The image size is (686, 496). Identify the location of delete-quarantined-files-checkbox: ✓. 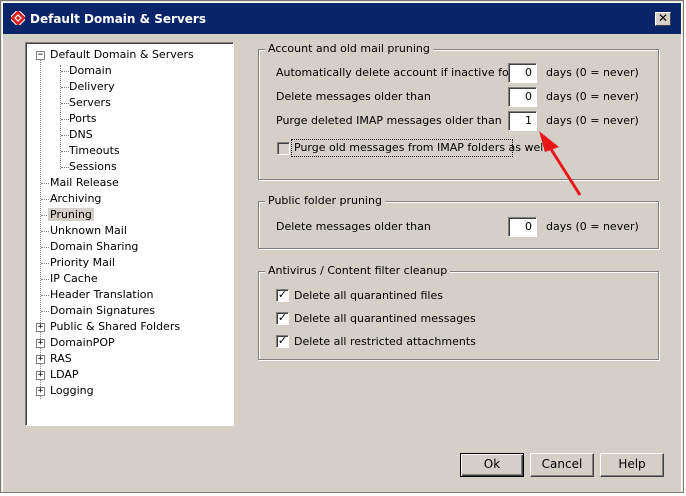
(282, 295).